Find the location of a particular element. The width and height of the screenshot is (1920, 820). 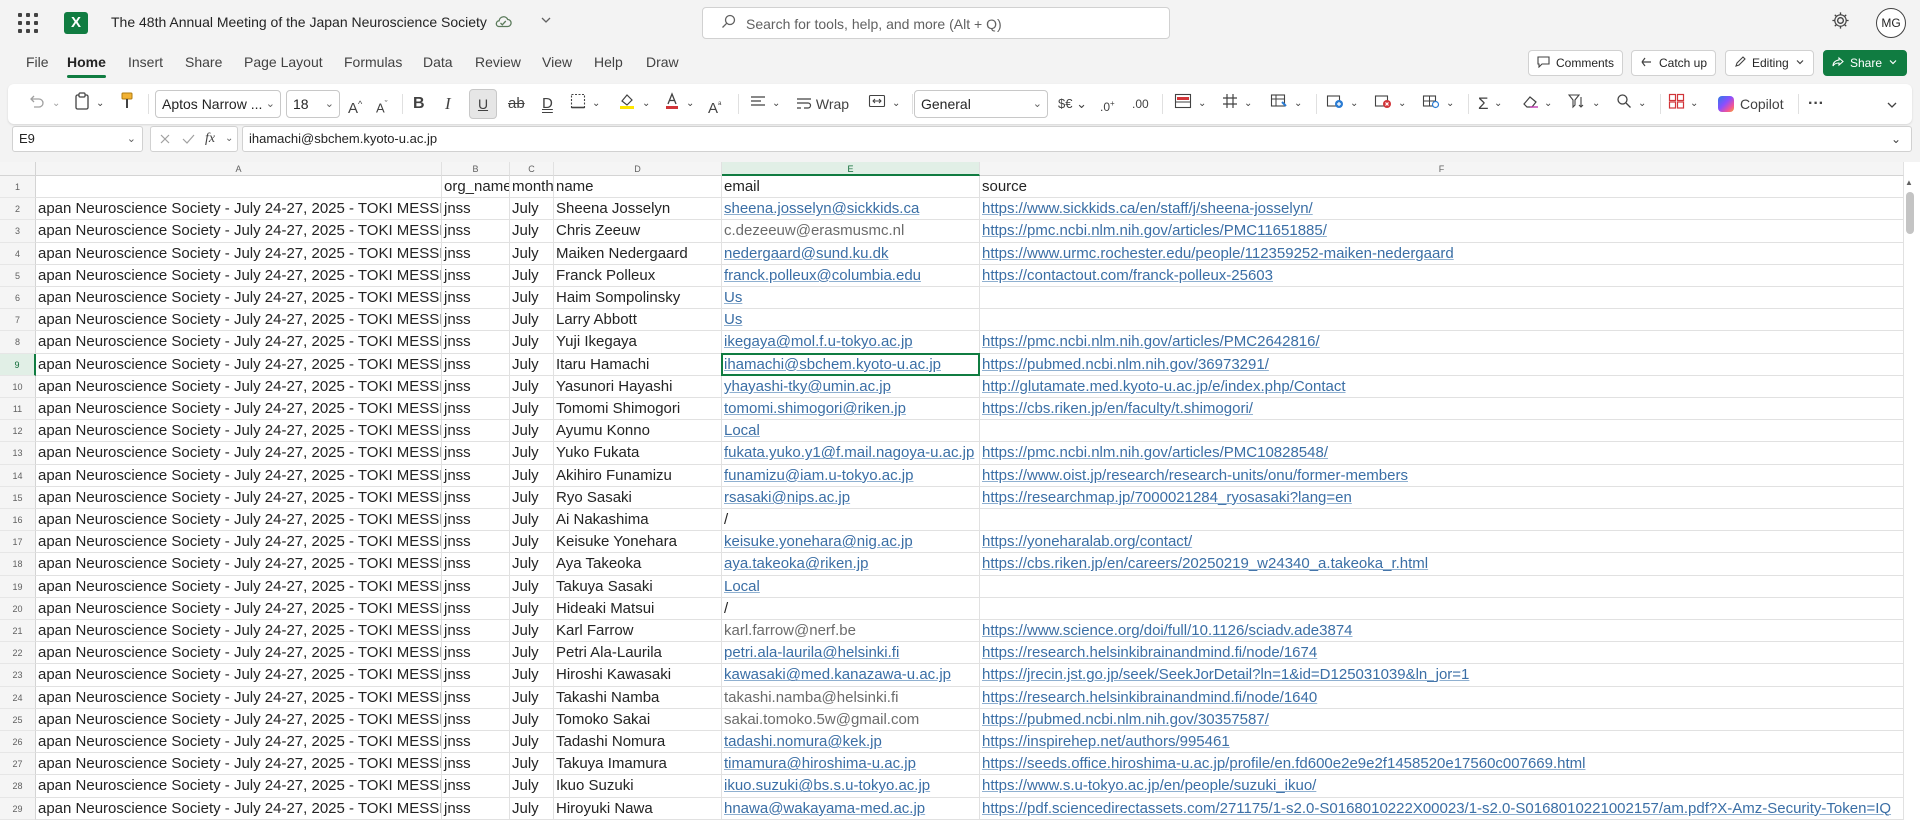

name-cell: Takuya Sasaki is located at coordinates (638, 586).